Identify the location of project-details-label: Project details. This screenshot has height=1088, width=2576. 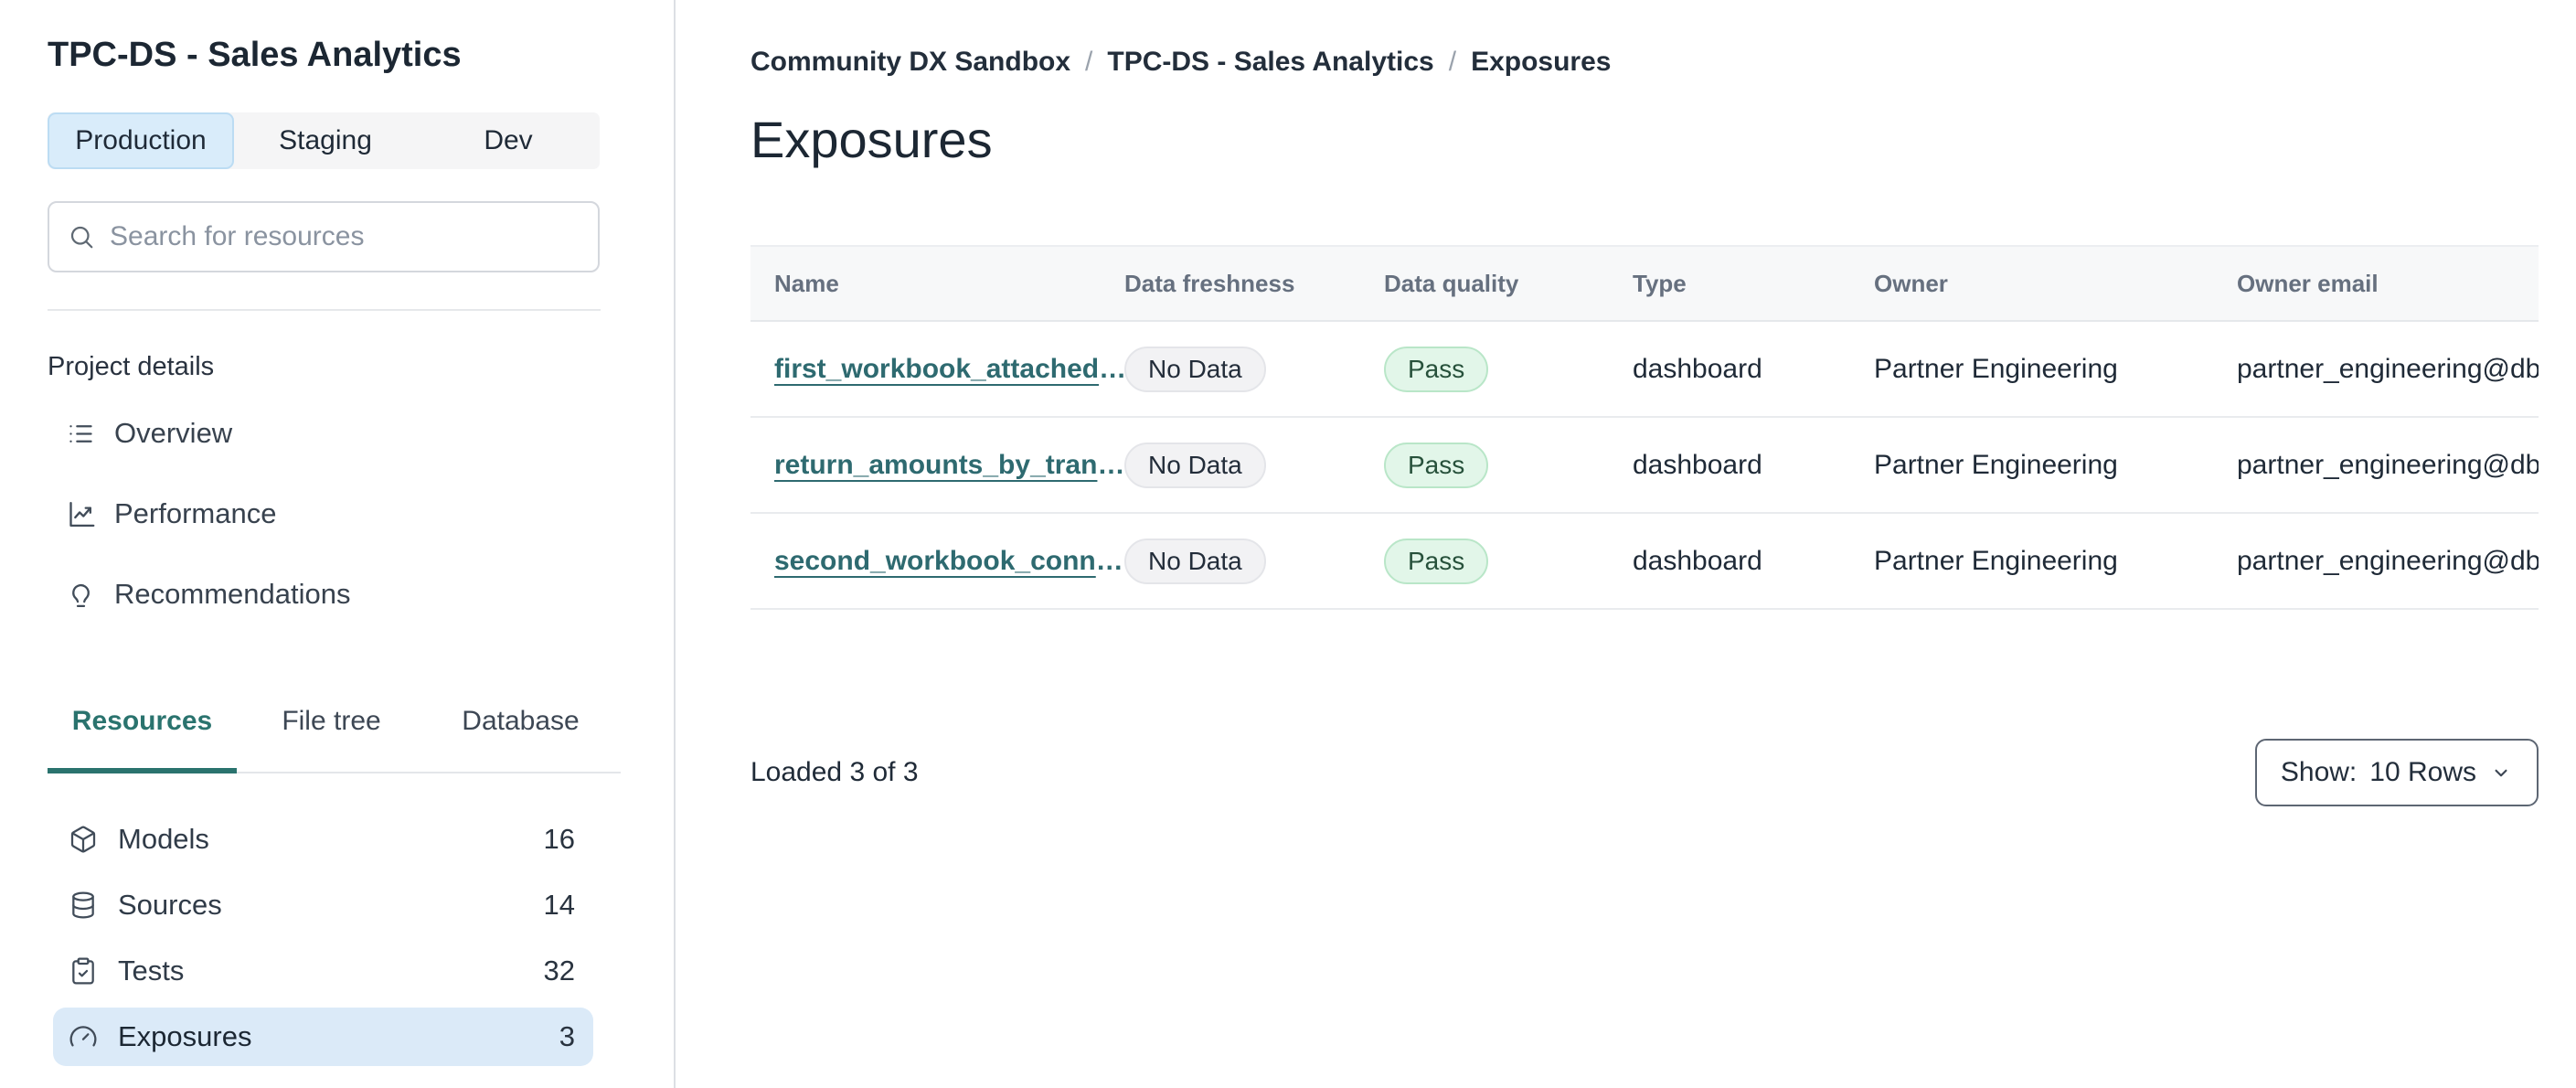
(131, 366).